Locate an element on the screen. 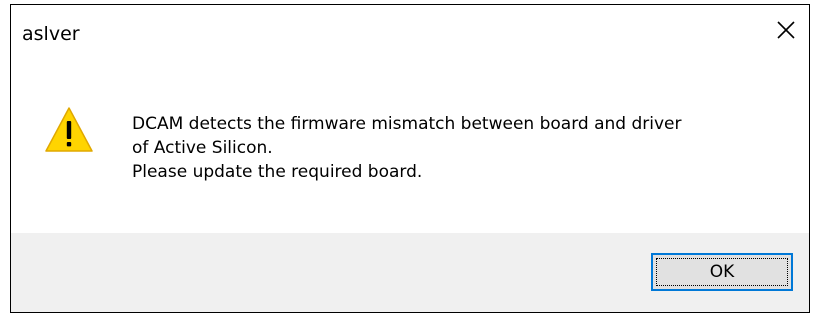 The image size is (816, 313). ok-button-label: OK is located at coordinates (722, 272).